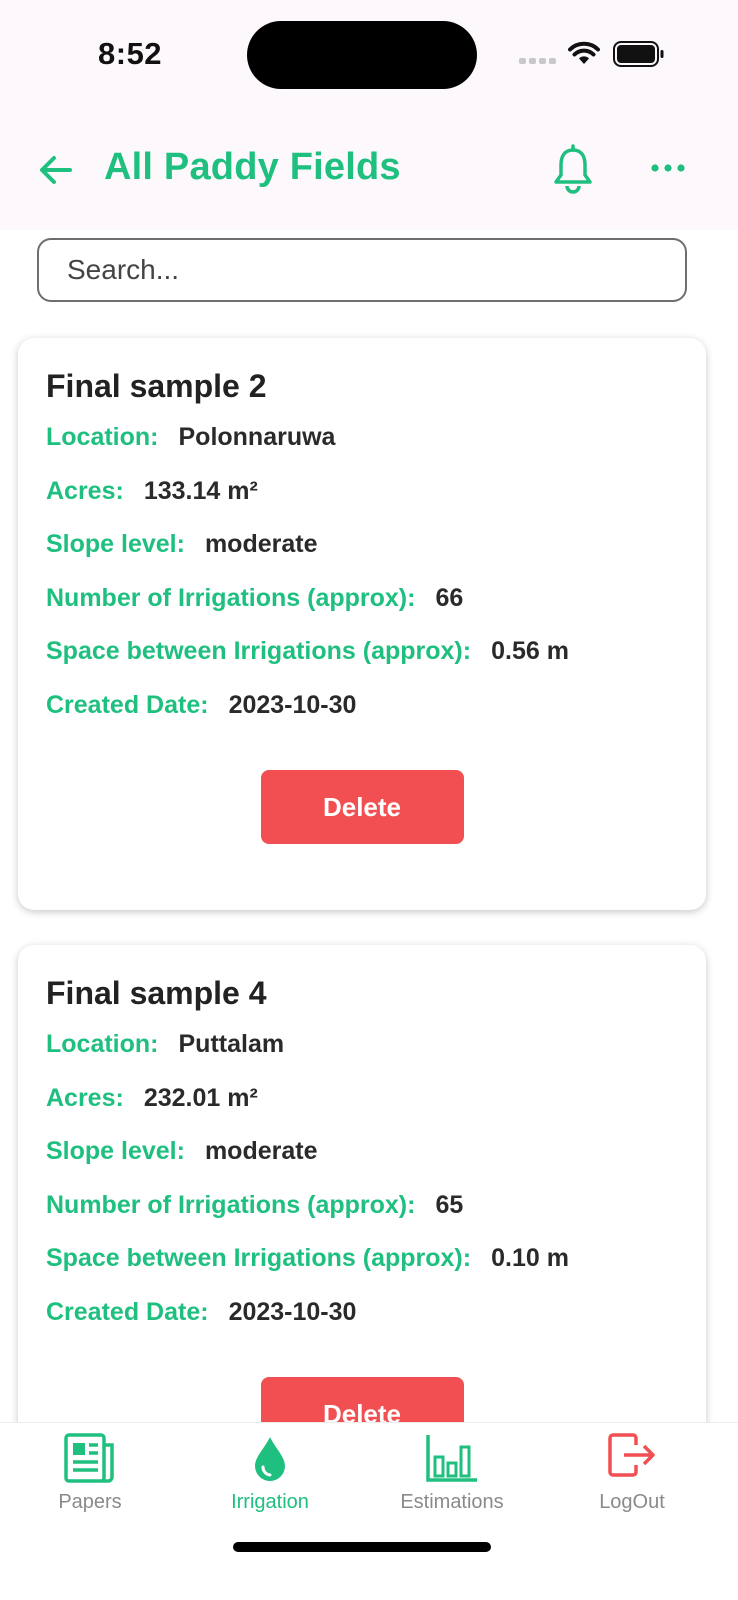 The height and width of the screenshot is (1600, 738). What do you see at coordinates (362, 55) in the screenshot?
I see `dynamic-island` at bounding box center [362, 55].